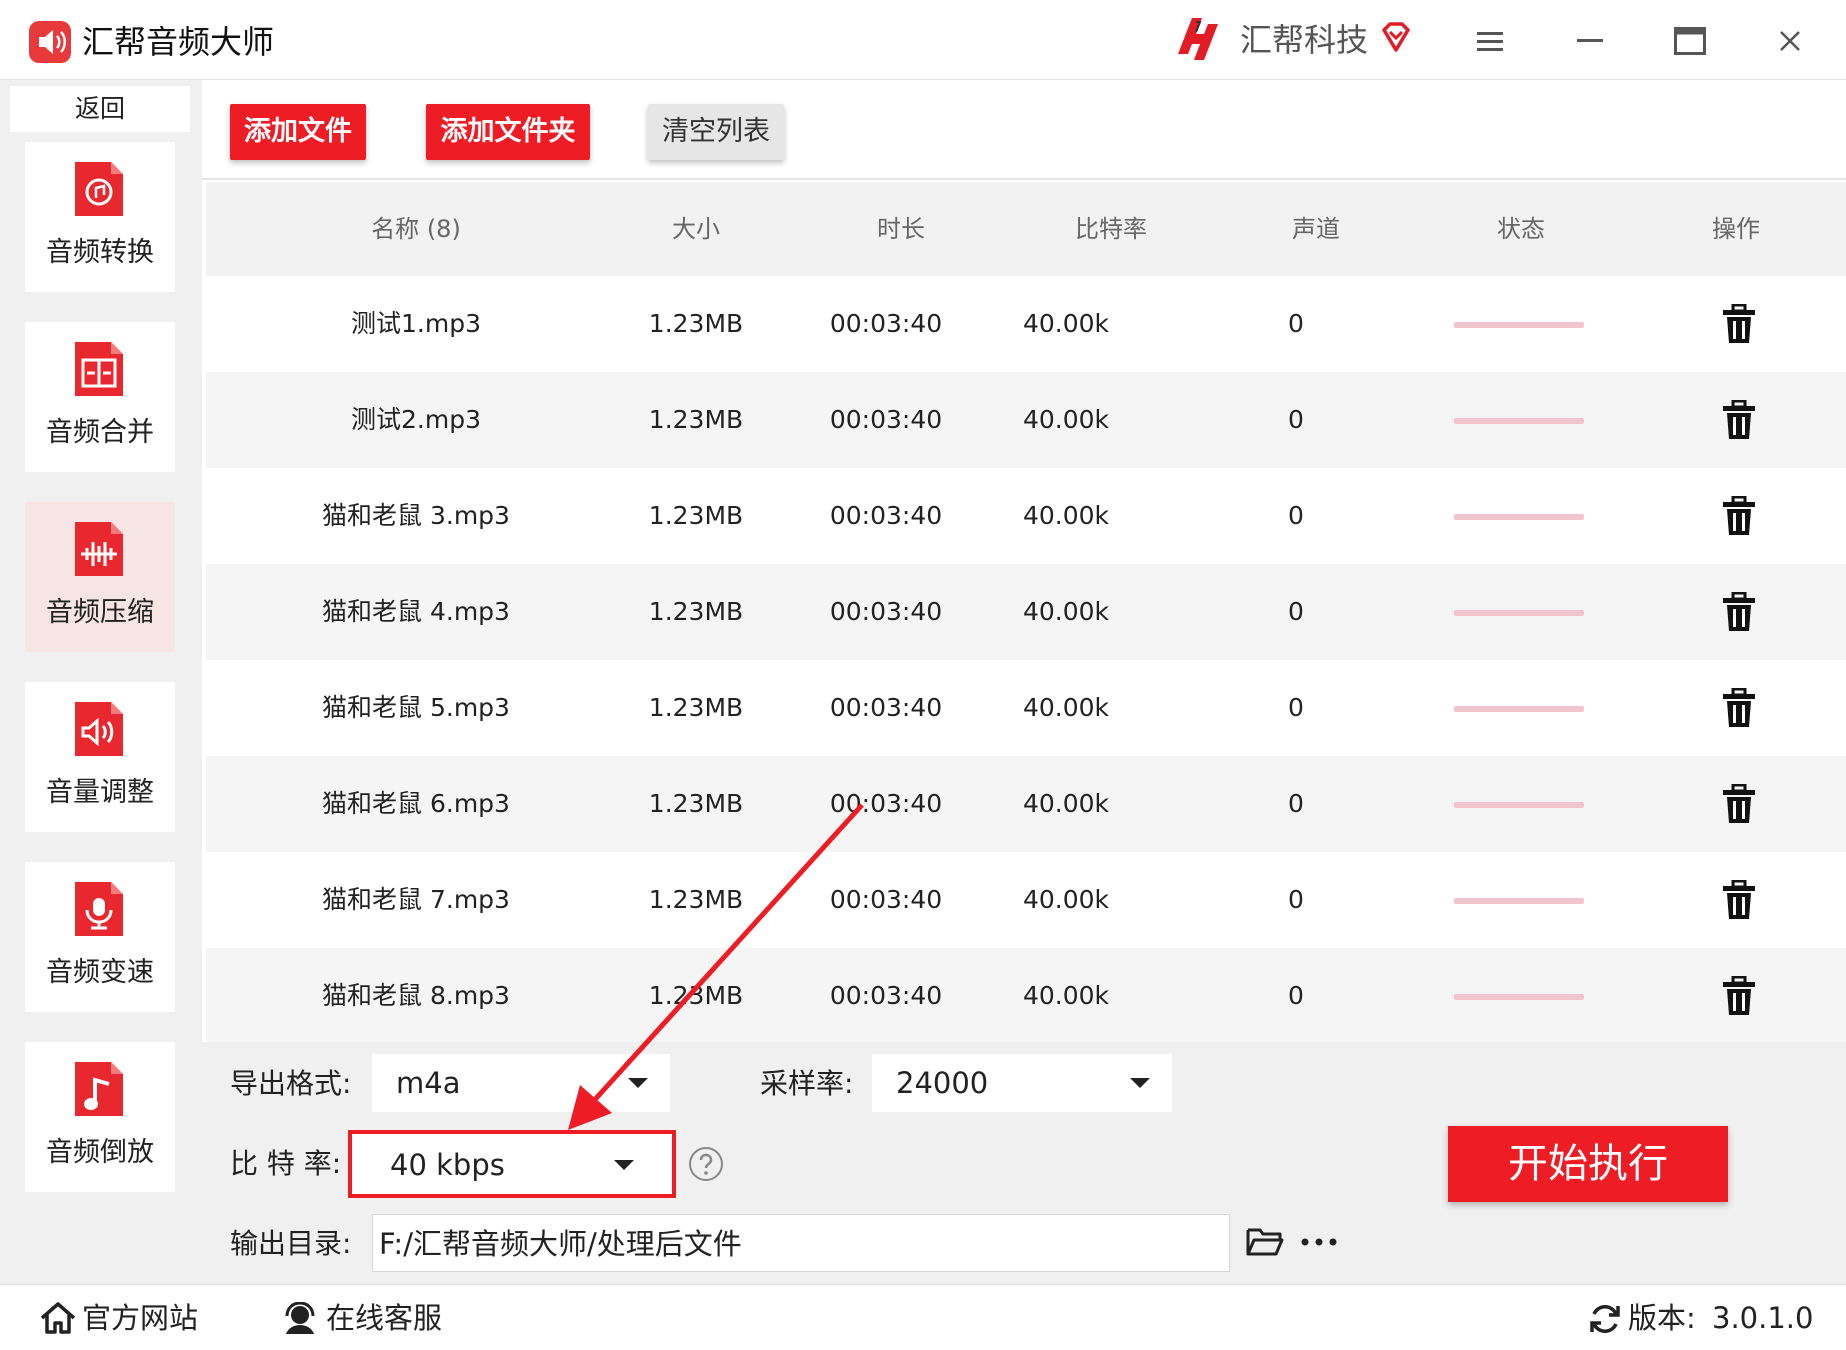 The image size is (1846, 1350). Describe the element at coordinates (1022, 1083) in the screenshot. I see `samplerate-select: 24000` at that location.